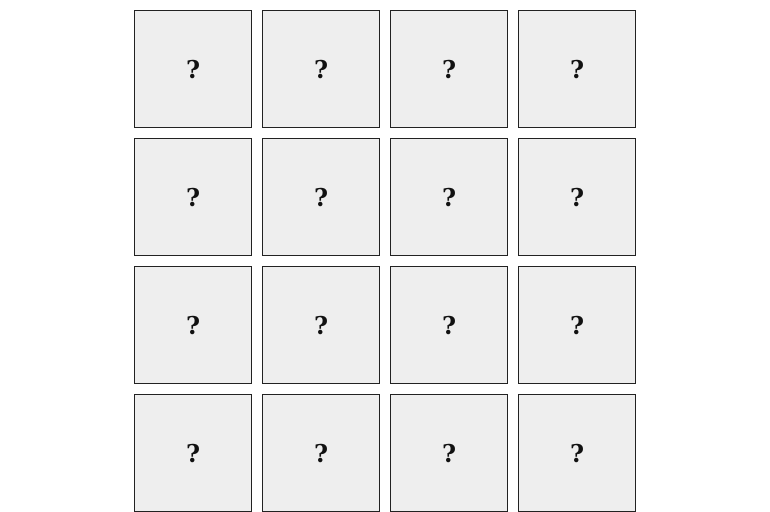 Image resolution: width=770 pixels, height=512 pixels. I want to click on card-11: ?, so click(449, 325).